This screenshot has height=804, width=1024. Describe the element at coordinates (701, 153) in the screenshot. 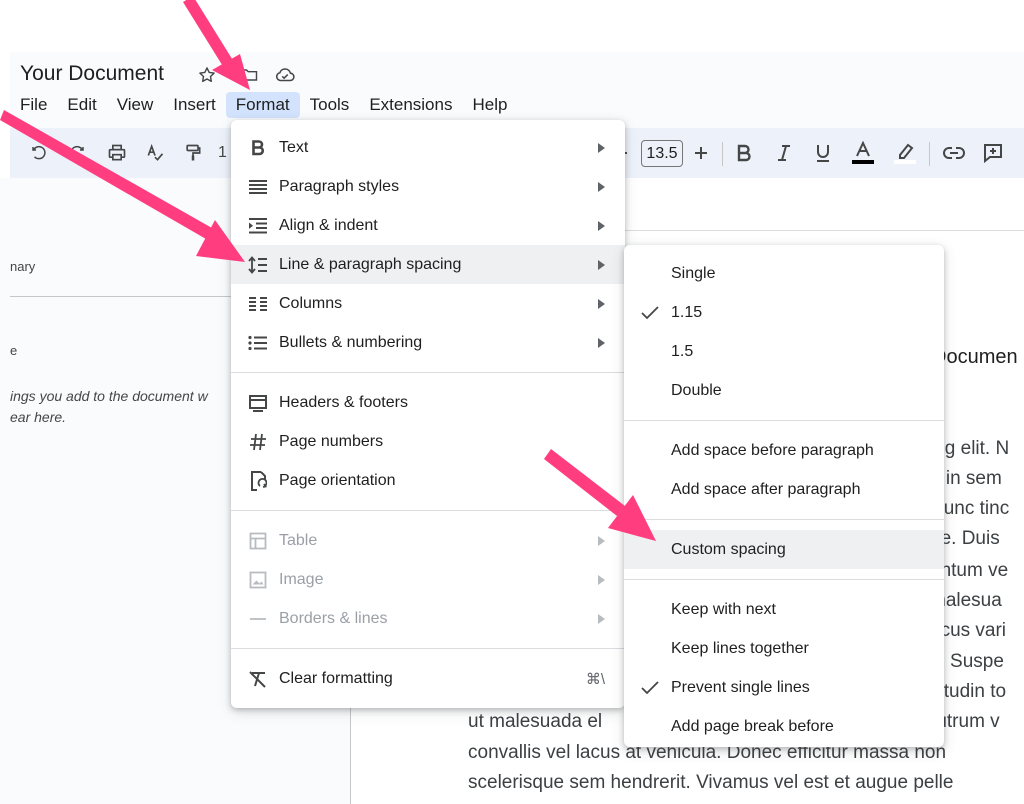

I see `increase-font-size-icon` at that location.